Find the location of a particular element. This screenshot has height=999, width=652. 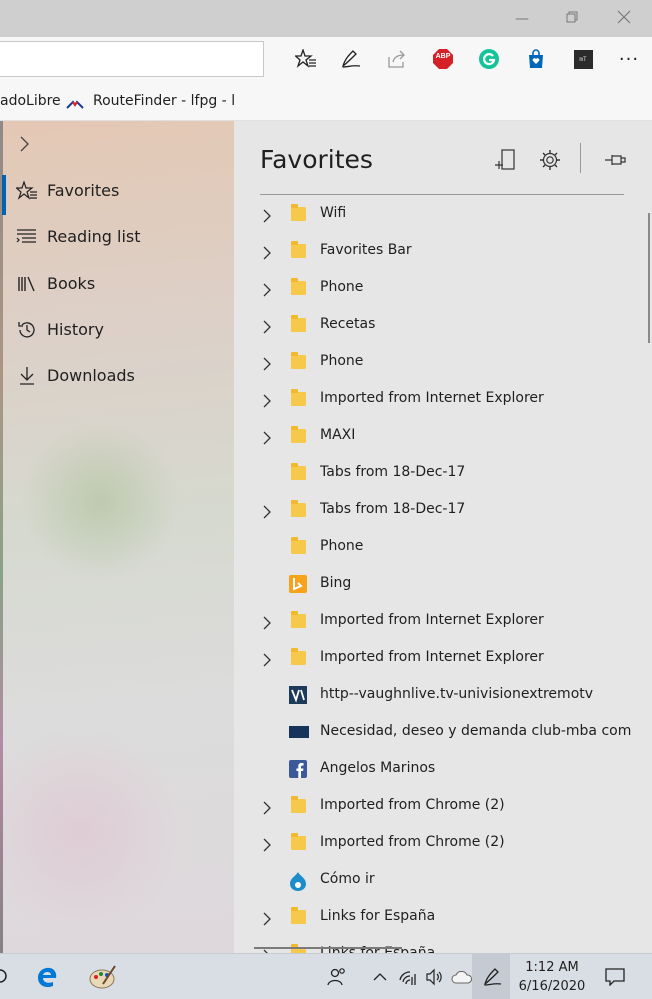

nav-label: History is located at coordinates (75, 329).